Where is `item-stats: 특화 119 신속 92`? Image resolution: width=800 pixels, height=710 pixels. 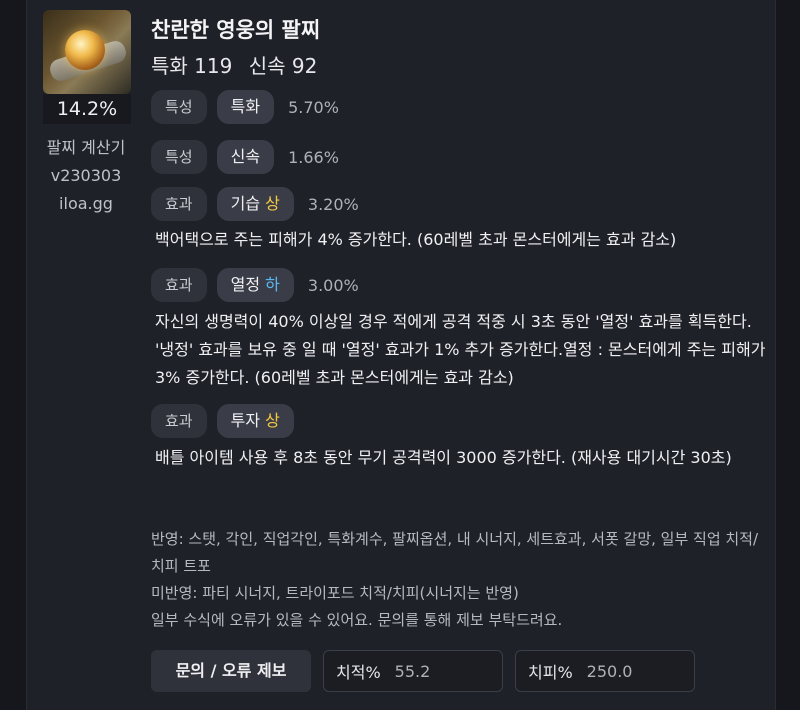 item-stats: 특화 119 신속 92 is located at coordinates (239, 64).